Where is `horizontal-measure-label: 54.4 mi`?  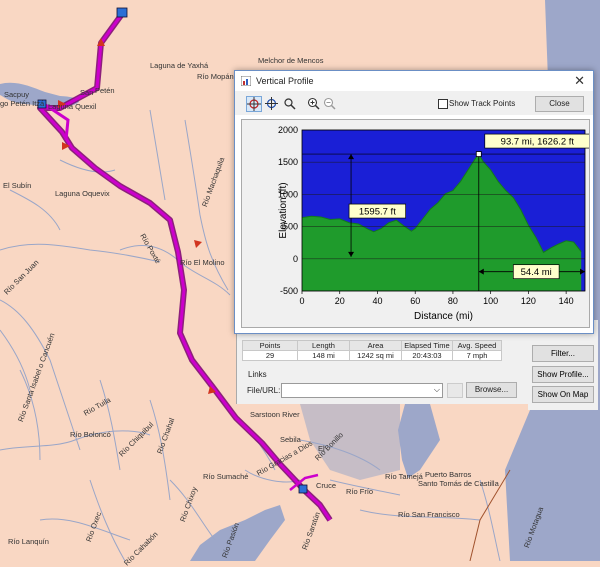 horizontal-measure-label: 54.4 mi is located at coordinates (536, 272).